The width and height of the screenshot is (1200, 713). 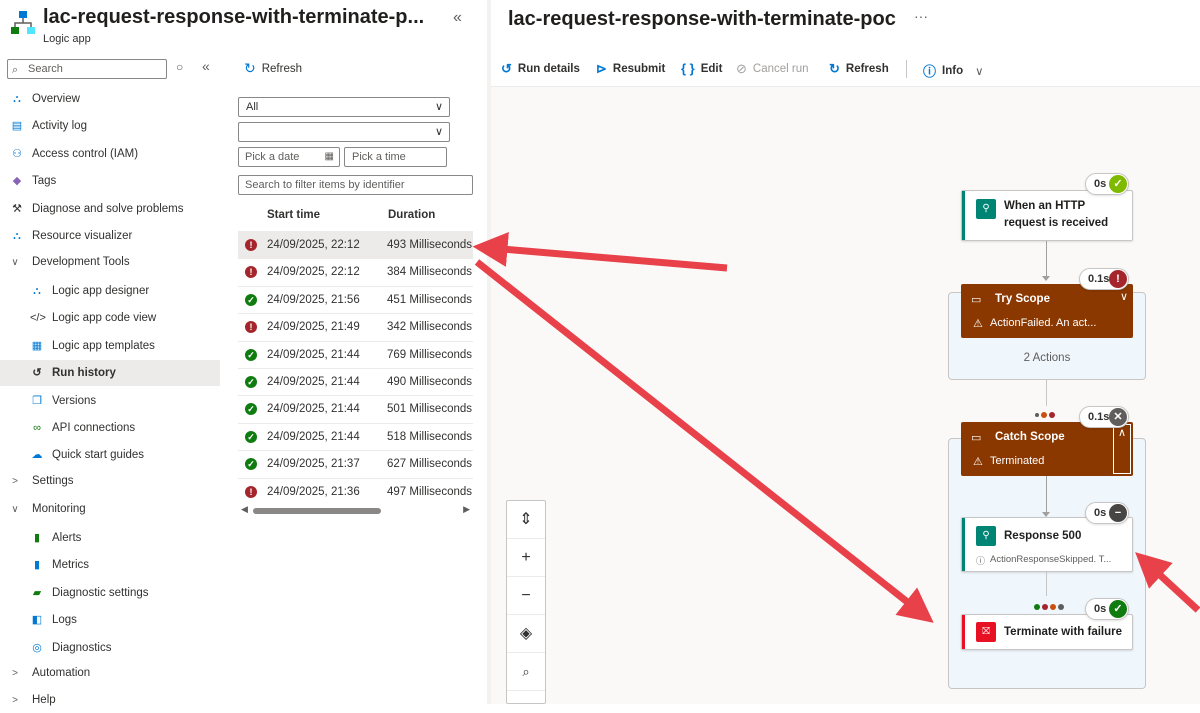 What do you see at coordinates (244, 509) in the screenshot?
I see `scroll-left-icon: ◀` at bounding box center [244, 509].